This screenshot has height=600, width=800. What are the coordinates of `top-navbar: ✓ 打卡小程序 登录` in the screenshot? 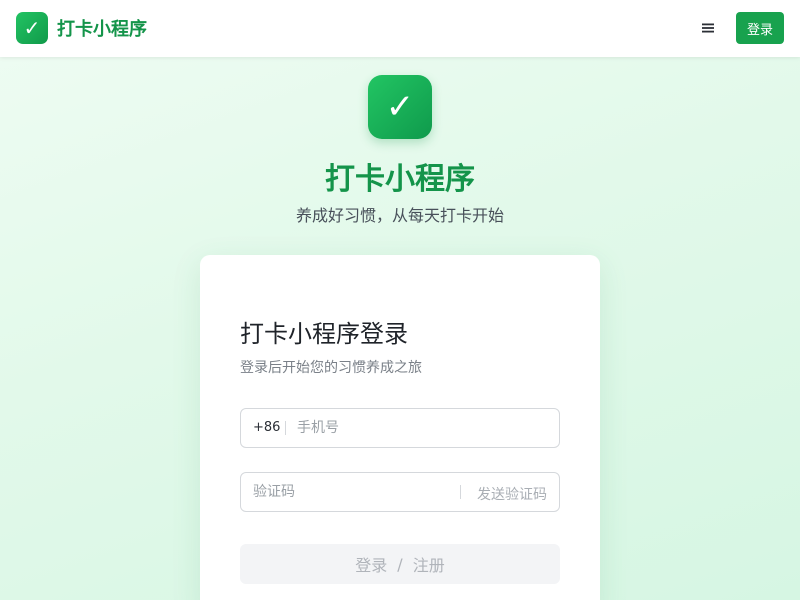 It's located at (400, 28).